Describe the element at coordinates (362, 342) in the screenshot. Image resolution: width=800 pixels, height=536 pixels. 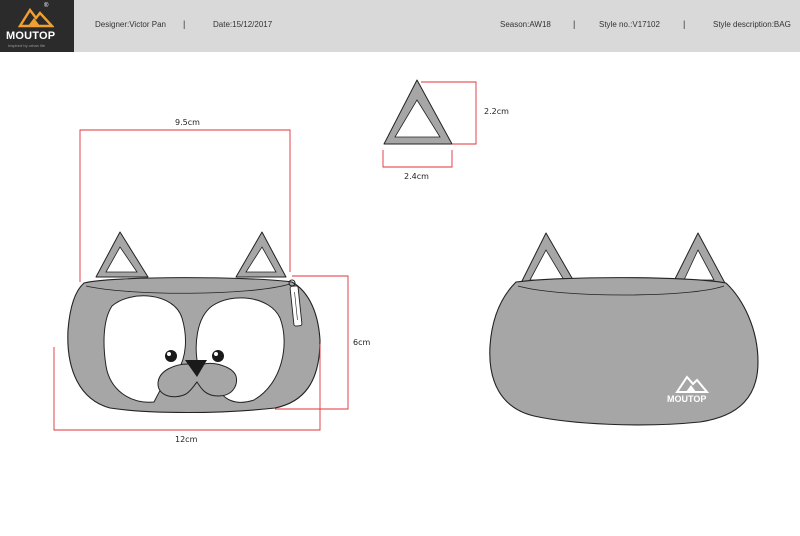
I see `body-height-label: 6cm` at that location.